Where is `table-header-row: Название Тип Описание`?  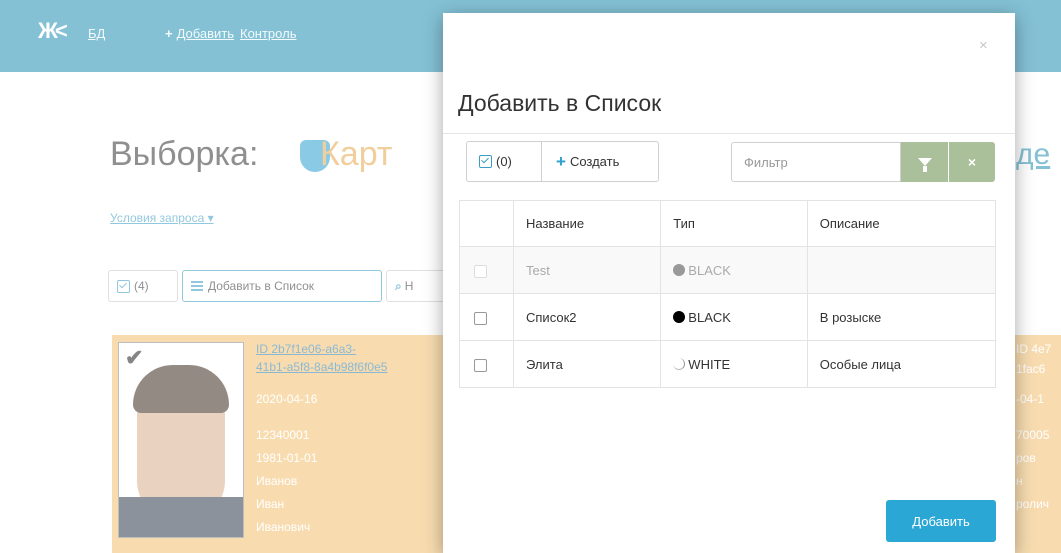 table-header-row: Название Тип Описание is located at coordinates (728, 223).